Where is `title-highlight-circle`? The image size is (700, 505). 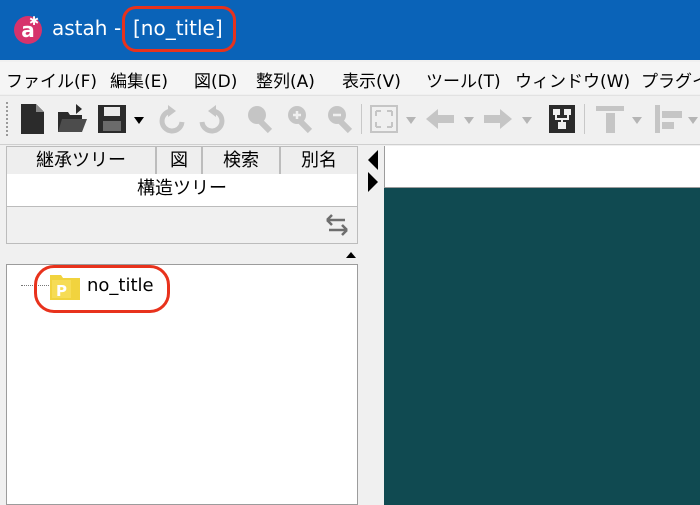 title-highlight-circle is located at coordinates (179, 29).